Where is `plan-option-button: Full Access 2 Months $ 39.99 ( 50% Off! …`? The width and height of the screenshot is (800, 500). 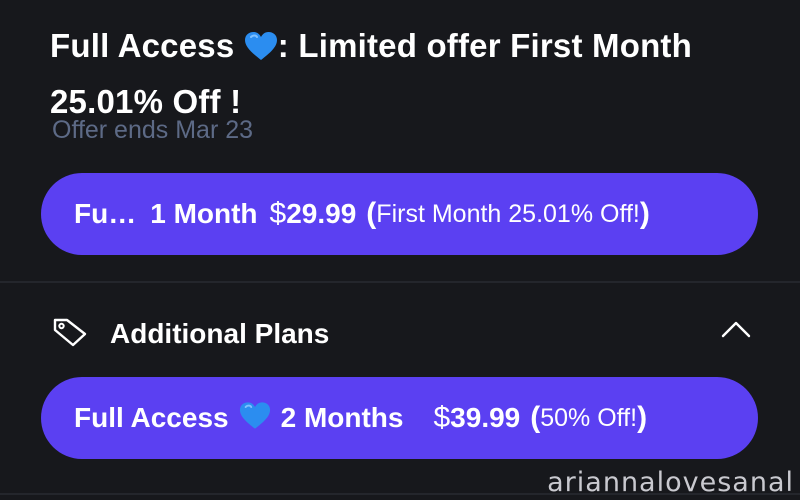 plan-option-button: Full Access 2 Months $ 39.99 ( 50% Off! … is located at coordinates (399, 418).